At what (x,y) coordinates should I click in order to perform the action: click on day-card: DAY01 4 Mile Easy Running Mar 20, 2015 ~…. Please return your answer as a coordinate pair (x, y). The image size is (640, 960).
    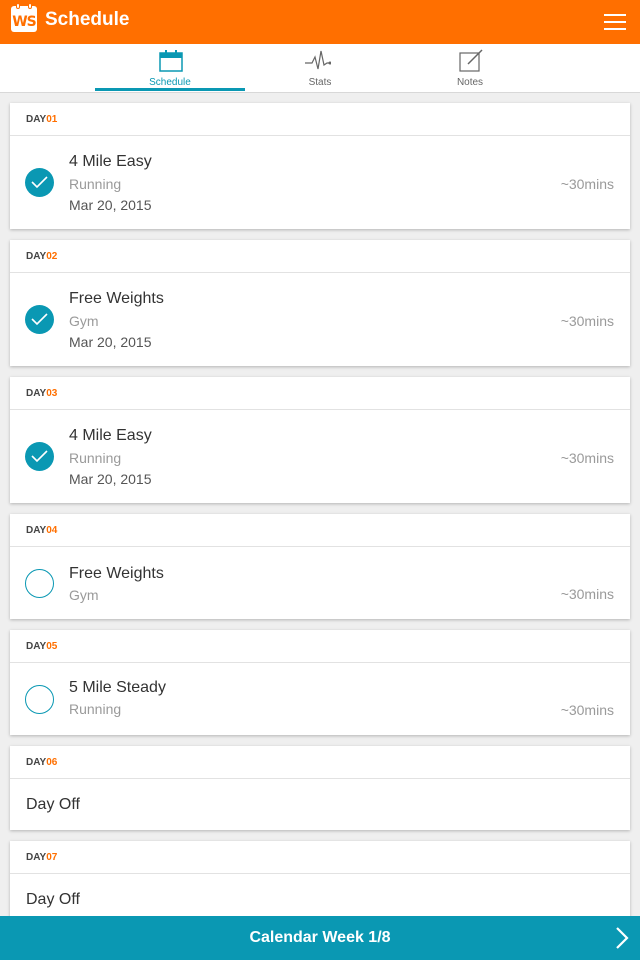
    Looking at the image, I should click on (320, 166).